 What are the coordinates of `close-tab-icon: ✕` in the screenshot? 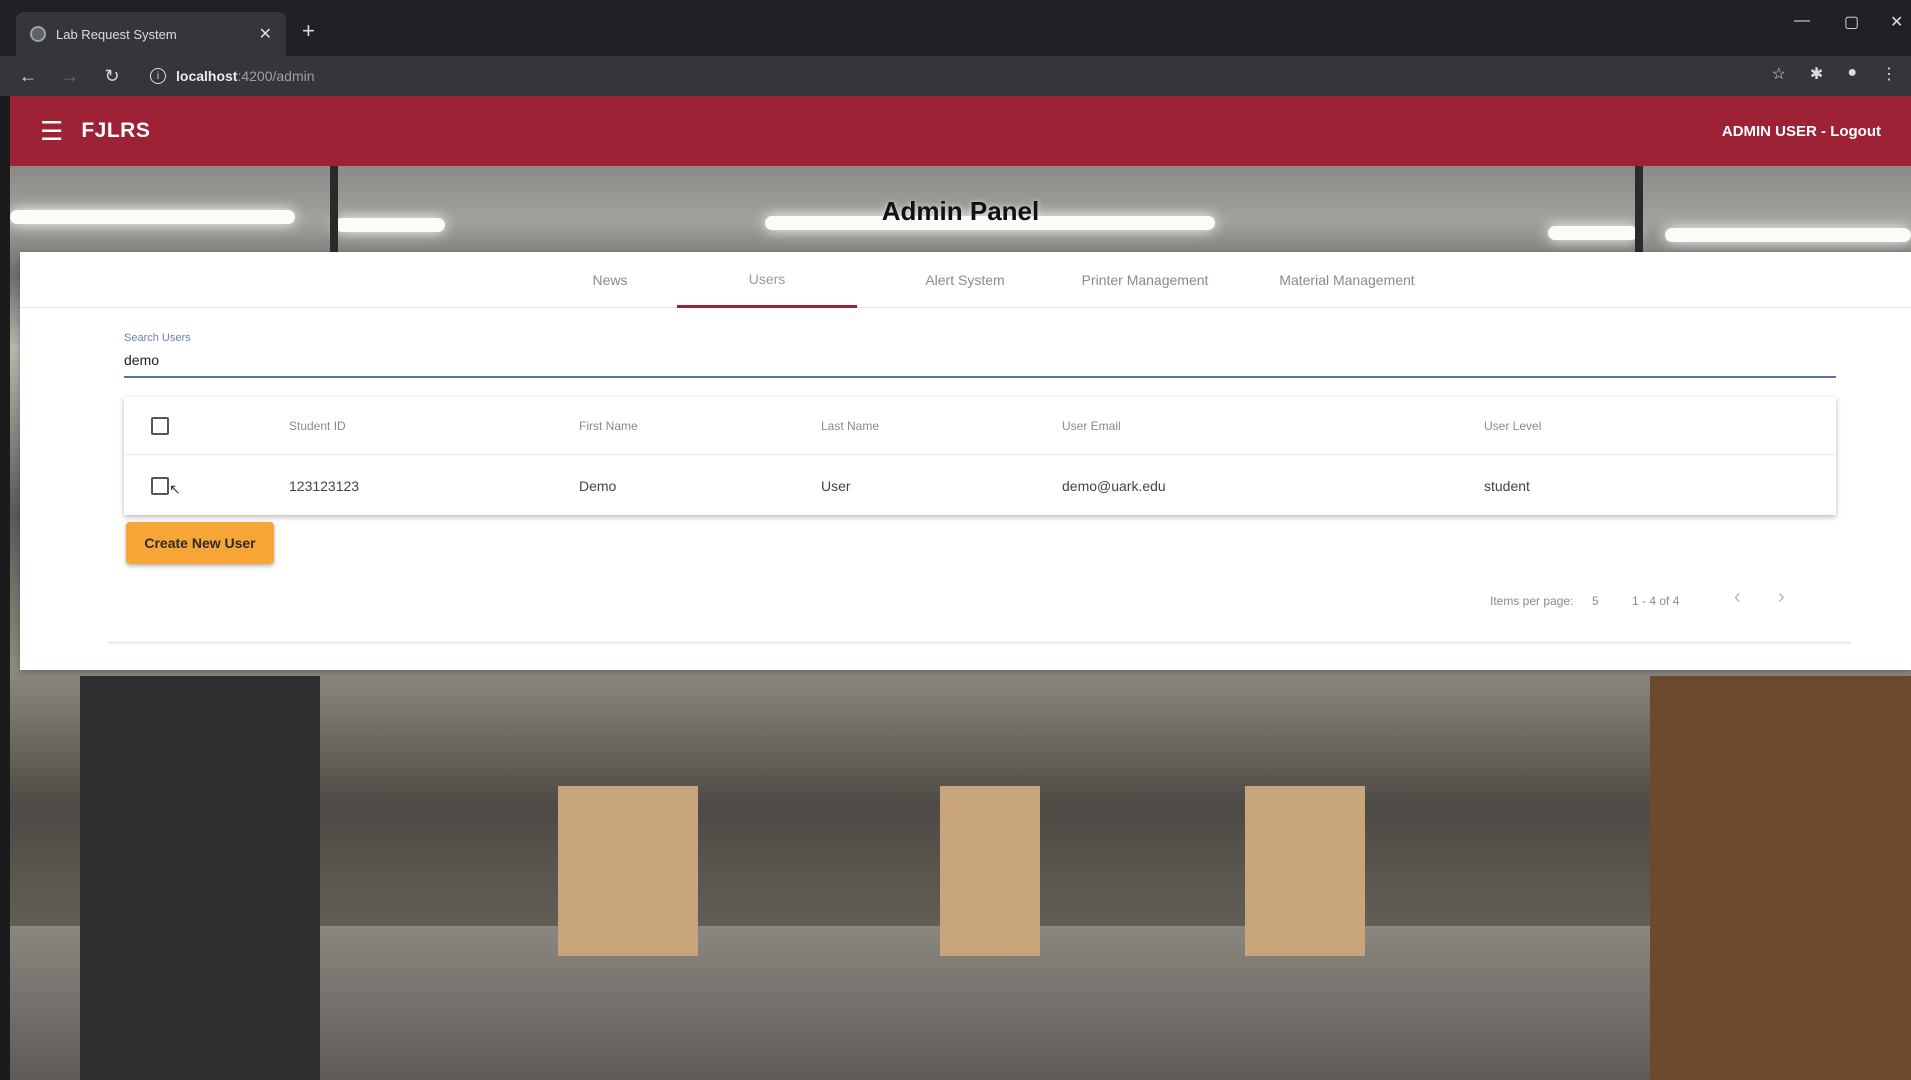 It's located at (265, 34).